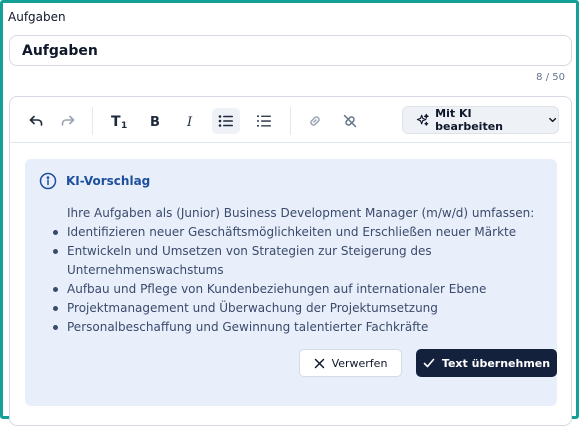  I want to click on italic-button: I, so click(190, 121).